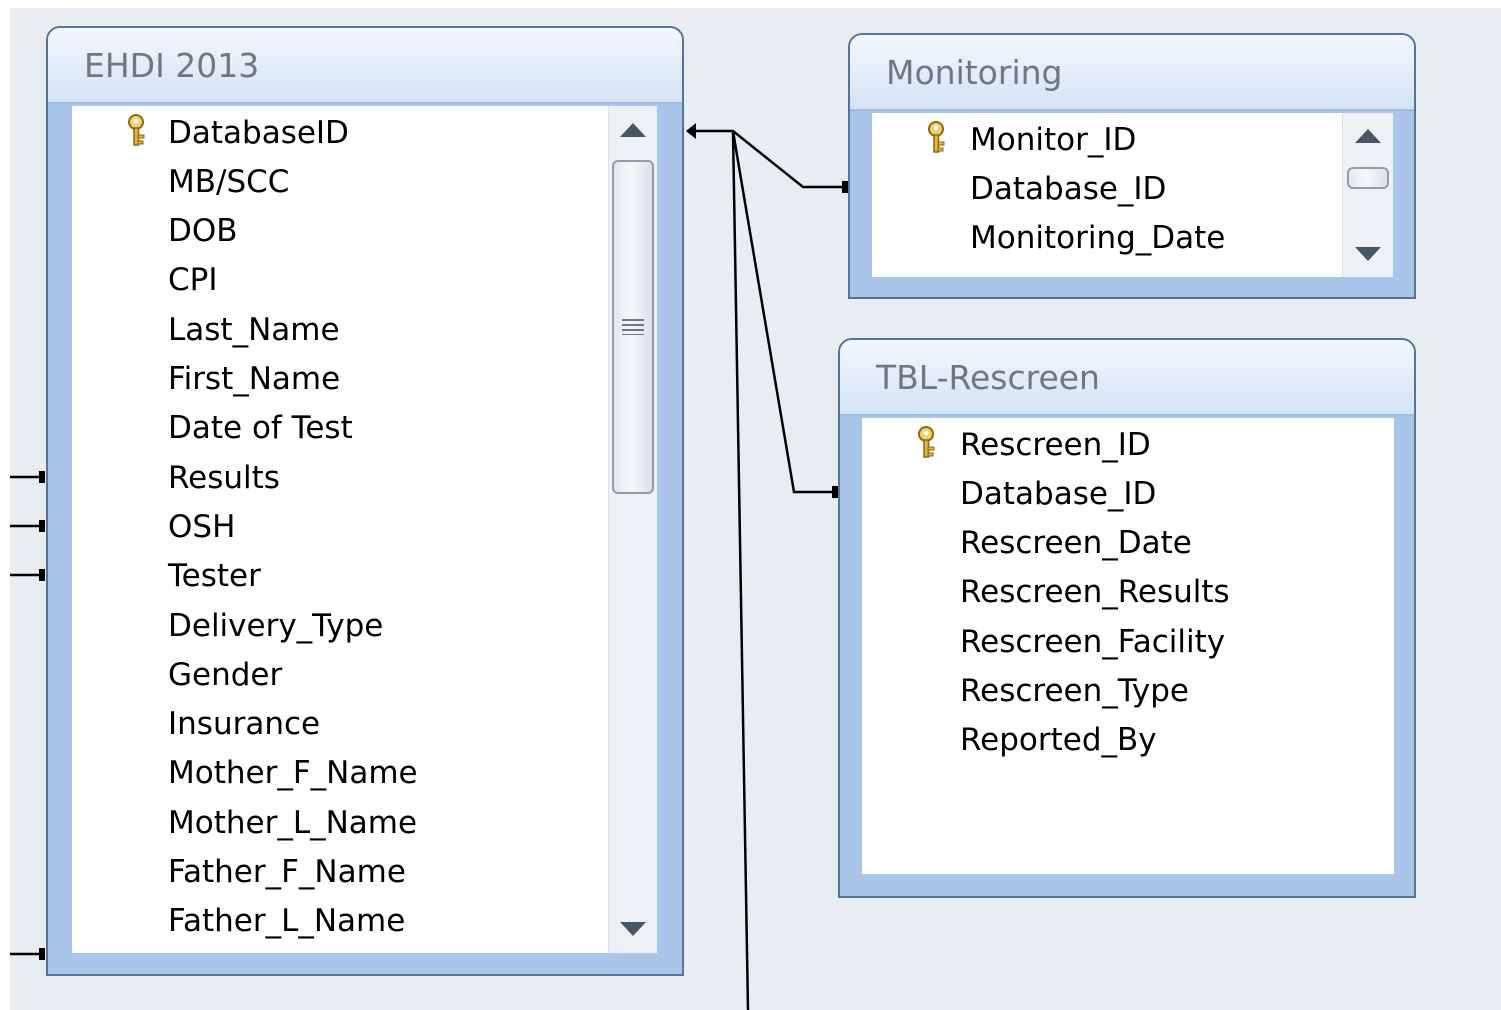 Image resolution: width=1501 pixels, height=1010 pixels. I want to click on field-name: Last_Name, so click(254, 329).